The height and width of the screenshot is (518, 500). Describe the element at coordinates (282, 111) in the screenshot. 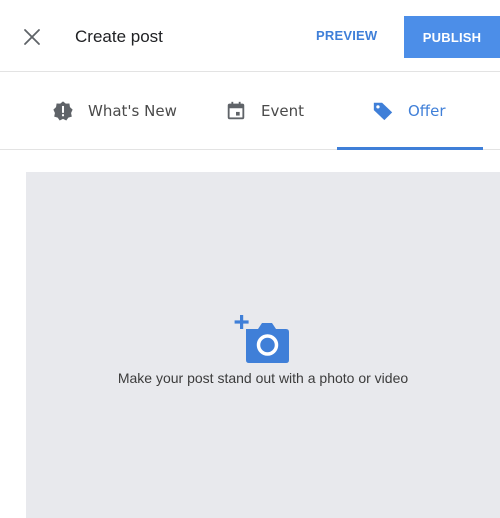

I see `tab-event-label: Event` at that location.